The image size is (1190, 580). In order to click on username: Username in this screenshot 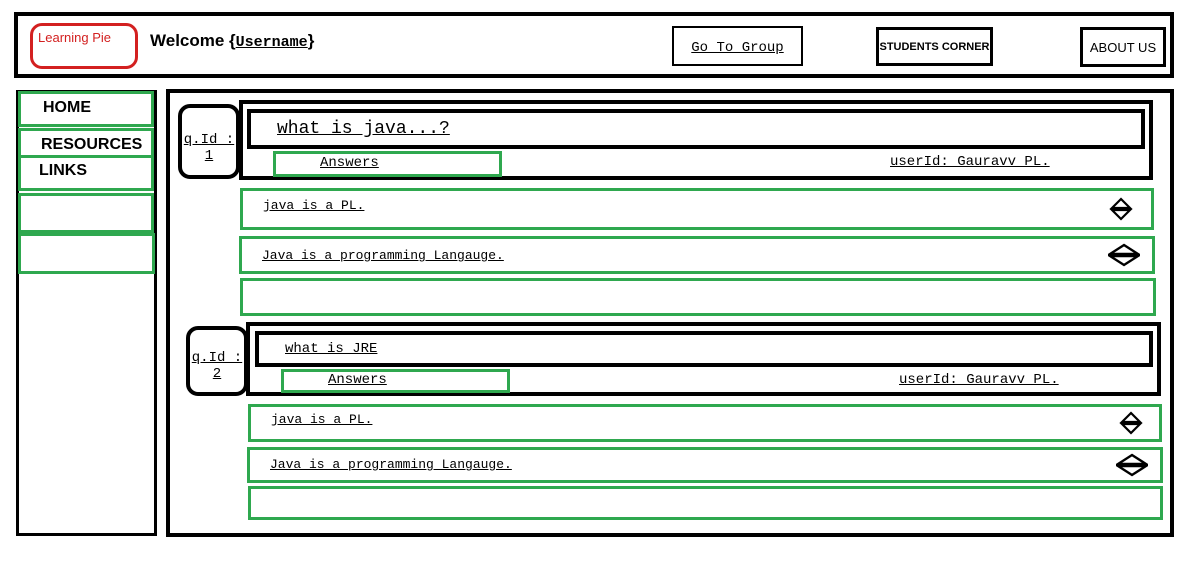, I will do `click(271, 42)`.